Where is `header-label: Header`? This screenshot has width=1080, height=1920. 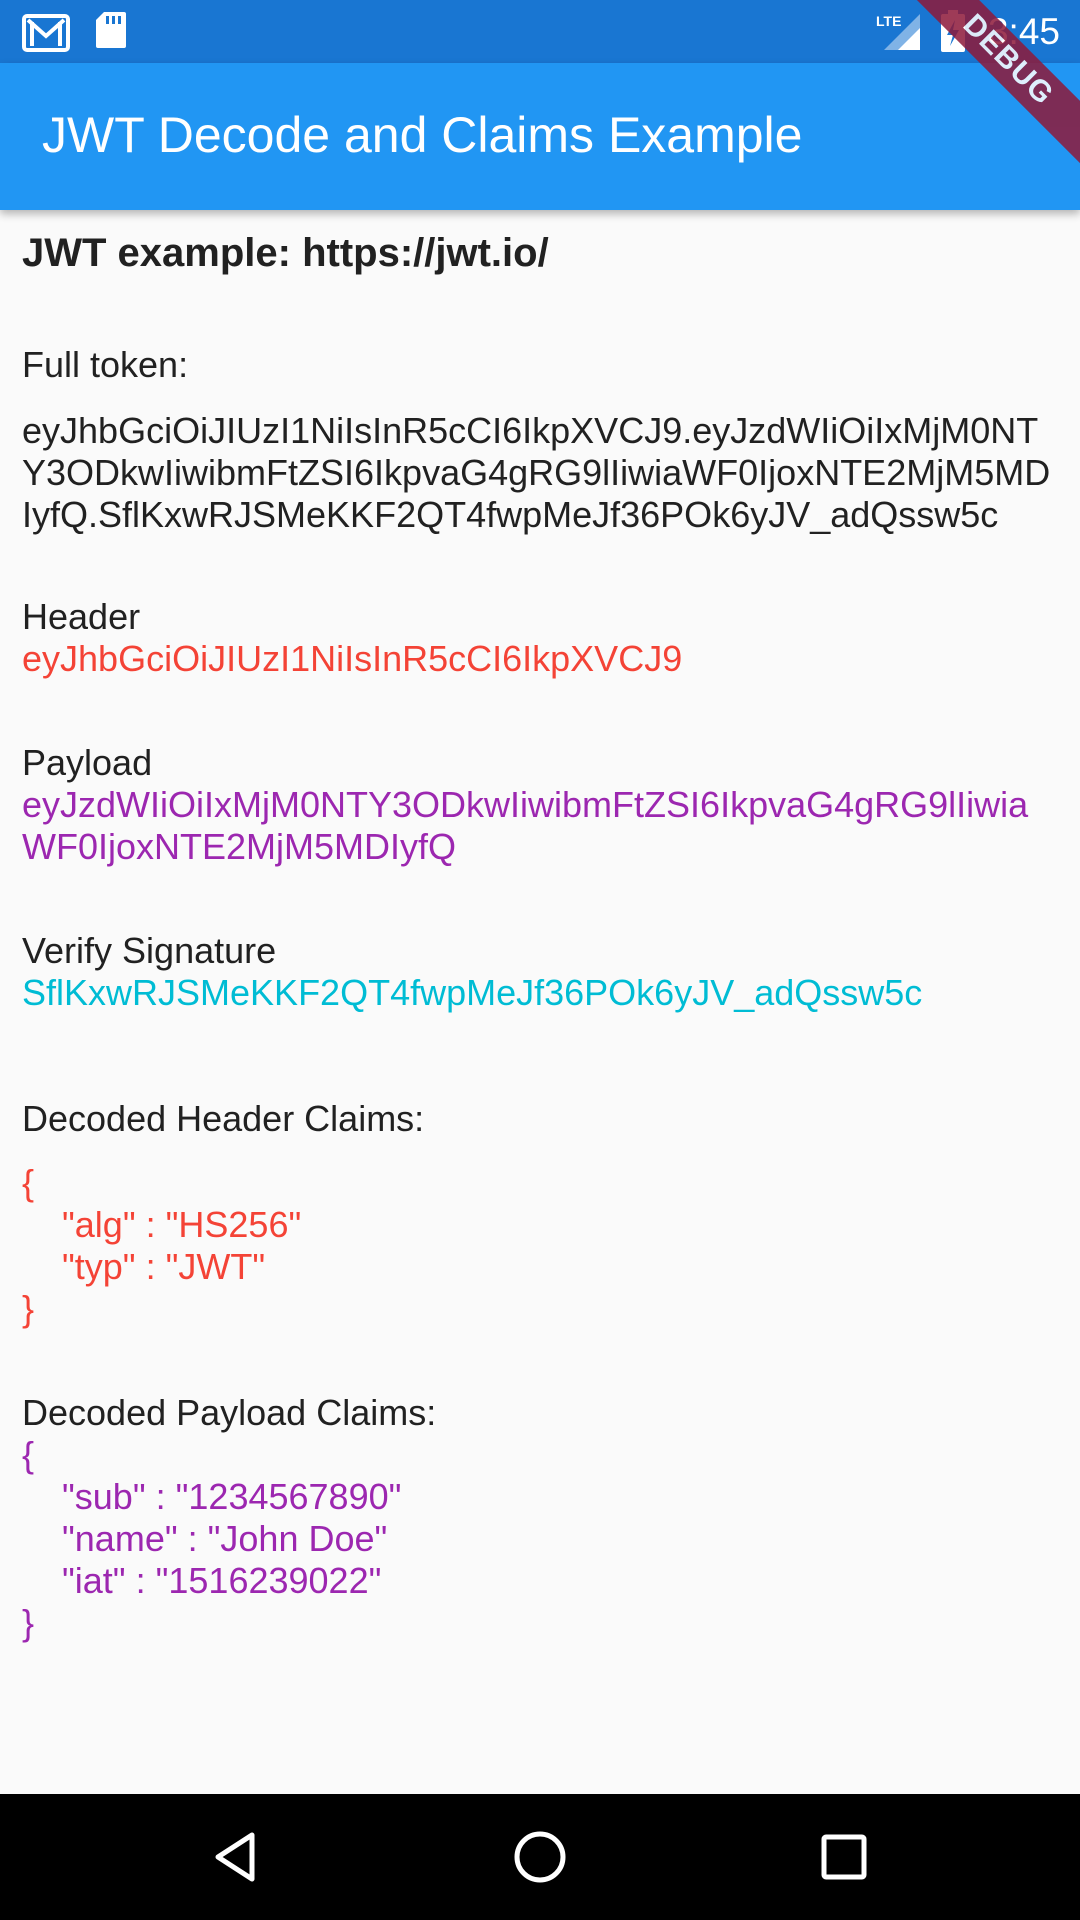 header-label: Header is located at coordinates (81, 616).